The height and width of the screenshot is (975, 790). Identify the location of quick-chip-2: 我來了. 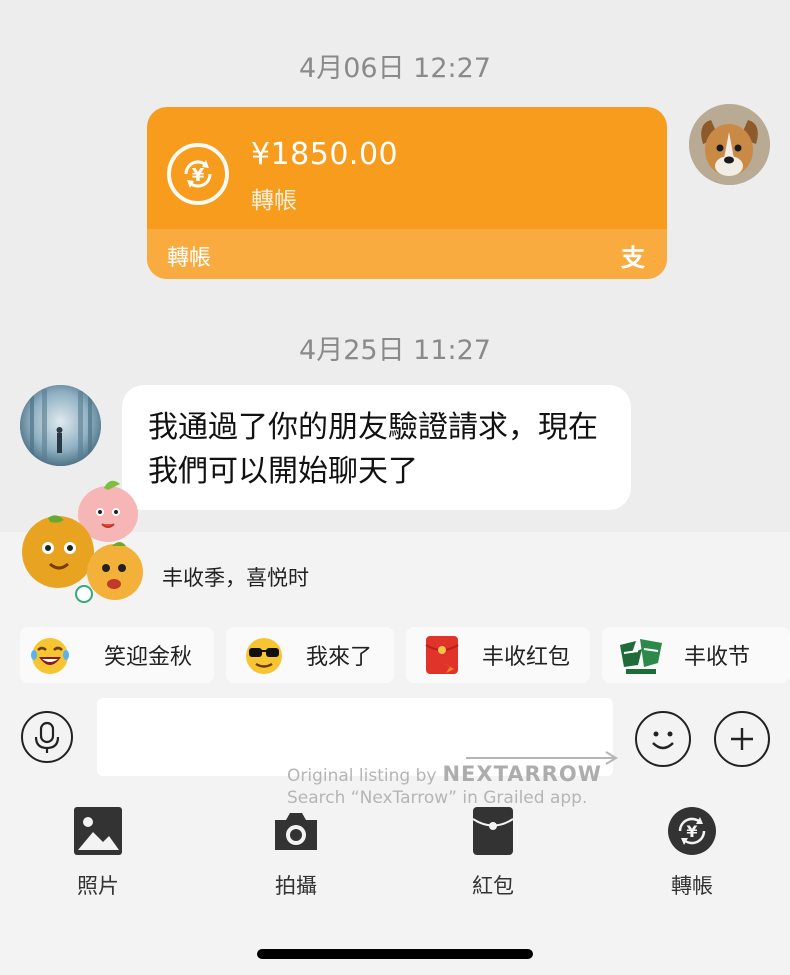
(310, 655).